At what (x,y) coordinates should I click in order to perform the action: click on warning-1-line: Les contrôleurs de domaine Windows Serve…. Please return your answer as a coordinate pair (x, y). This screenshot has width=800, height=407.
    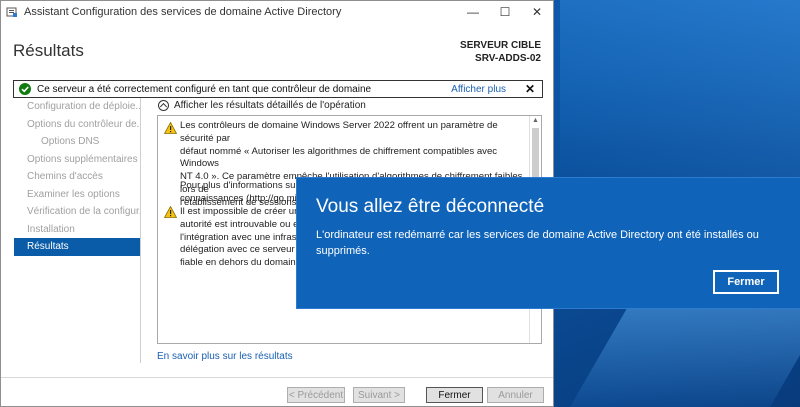
    Looking at the image, I should click on (339, 132).